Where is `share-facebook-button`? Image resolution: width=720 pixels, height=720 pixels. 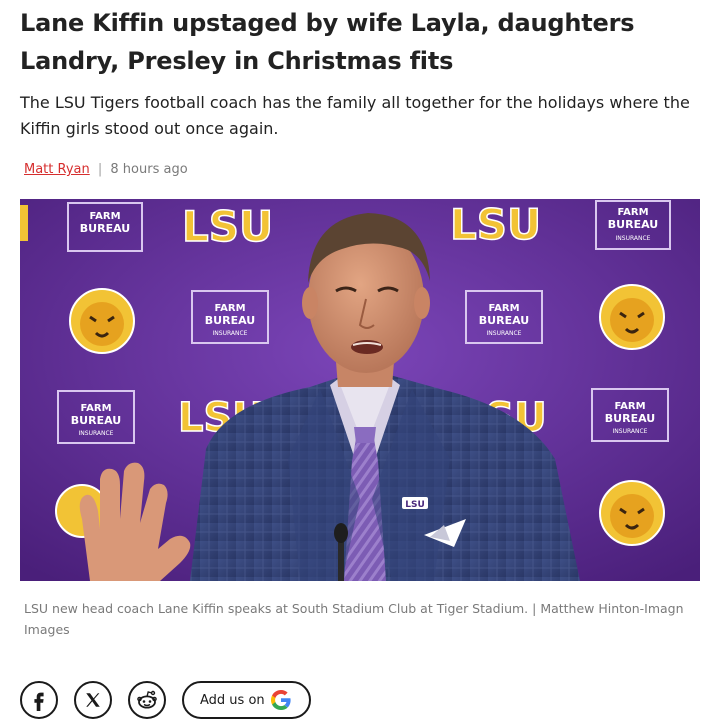 share-facebook-button is located at coordinates (39, 700).